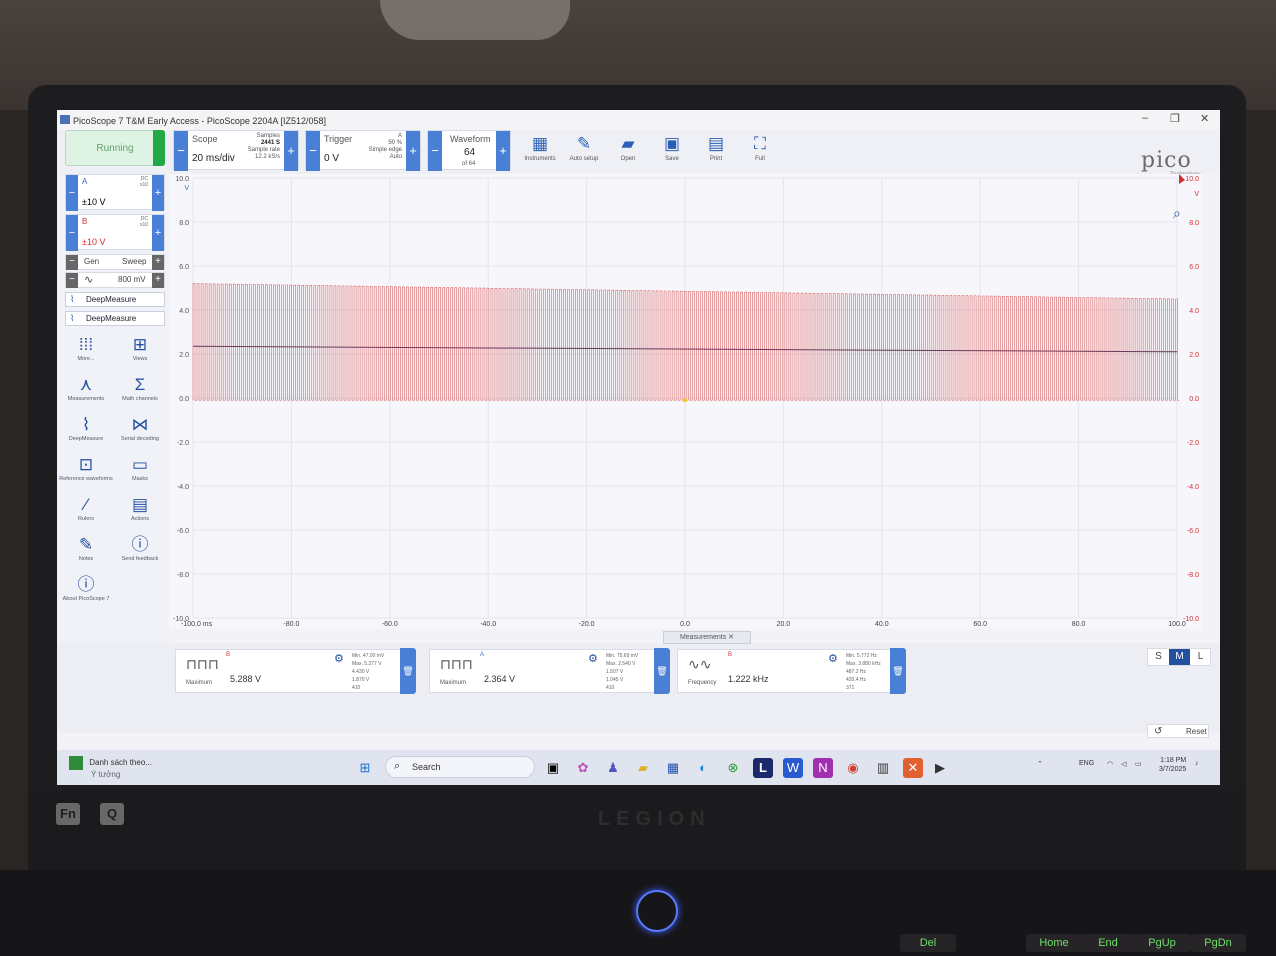 This screenshot has width=1276, height=956. Describe the element at coordinates (93, 242) in the screenshot. I see `channel-b-range: ±10 V` at that location.